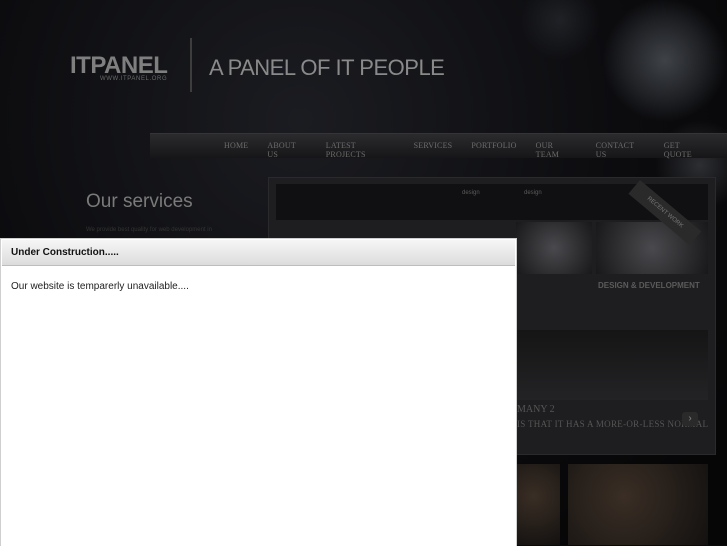 This screenshot has width=727, height=546. Describe the element at coordinates (139, 201) in the screenshot. I see `services-title: Our services` at that location.